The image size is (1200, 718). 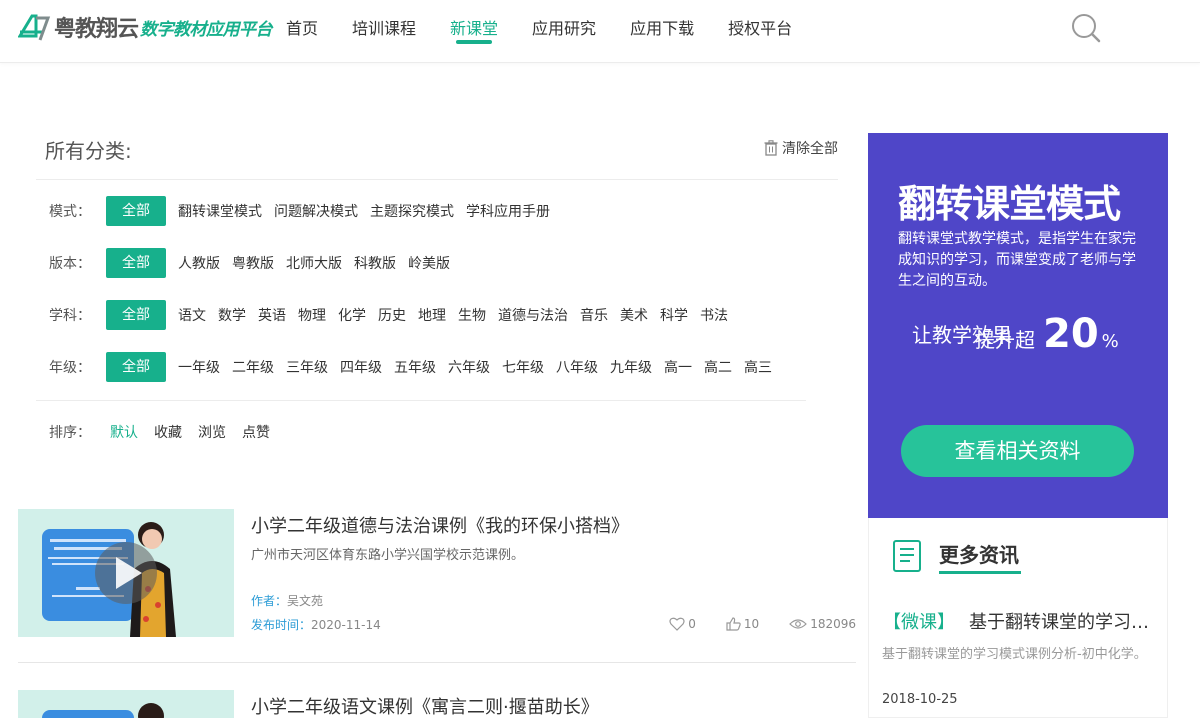 I want to click on filter-option: 三年级, so click(x=307, y=367).